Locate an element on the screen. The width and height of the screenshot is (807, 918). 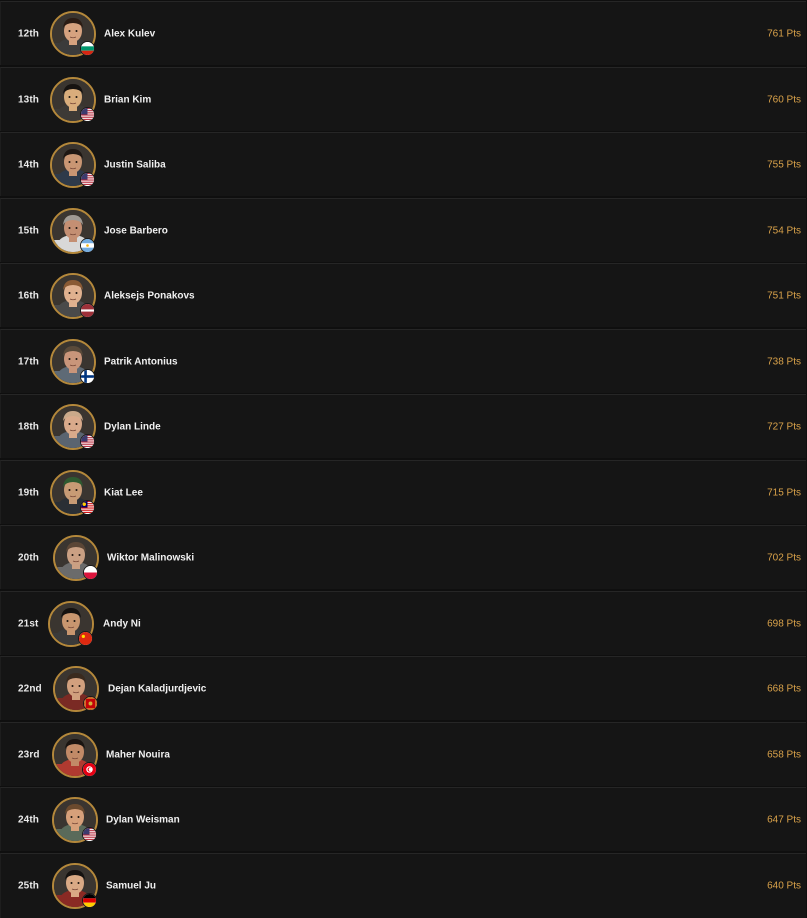
tunisia-flag-icon is located at coordinates (89, 769).